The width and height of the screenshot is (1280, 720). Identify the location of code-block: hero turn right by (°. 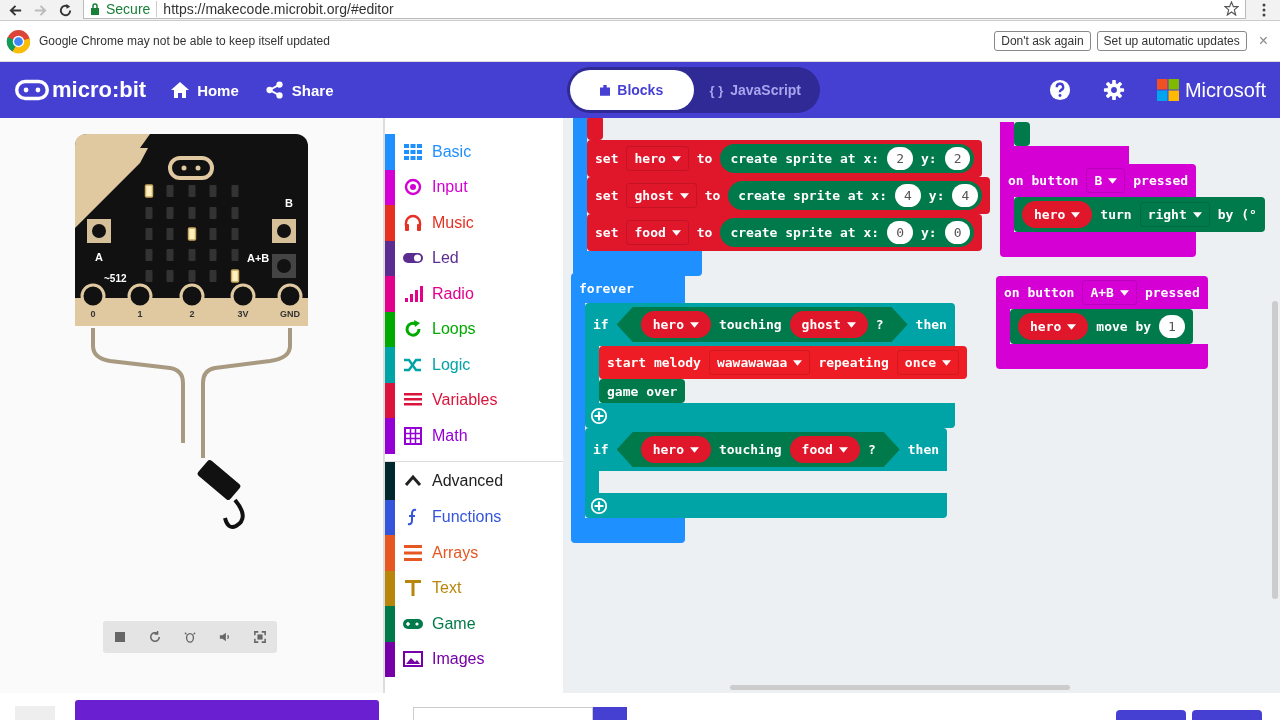
(1139, 214).